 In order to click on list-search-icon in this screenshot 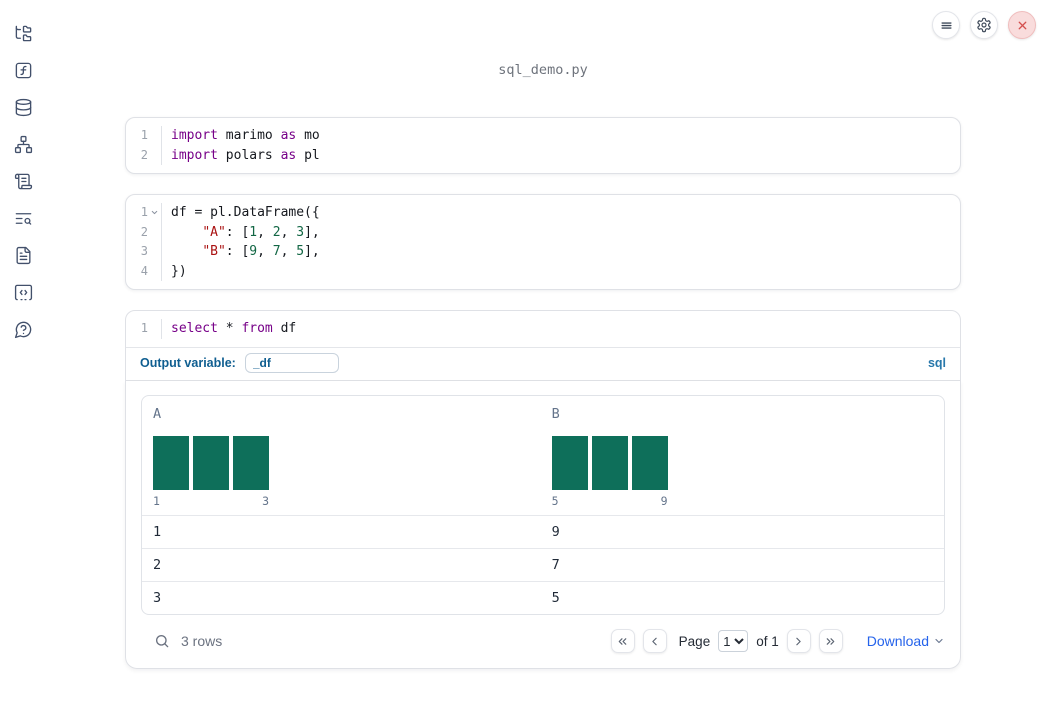, I will do `click(23, 218)`.